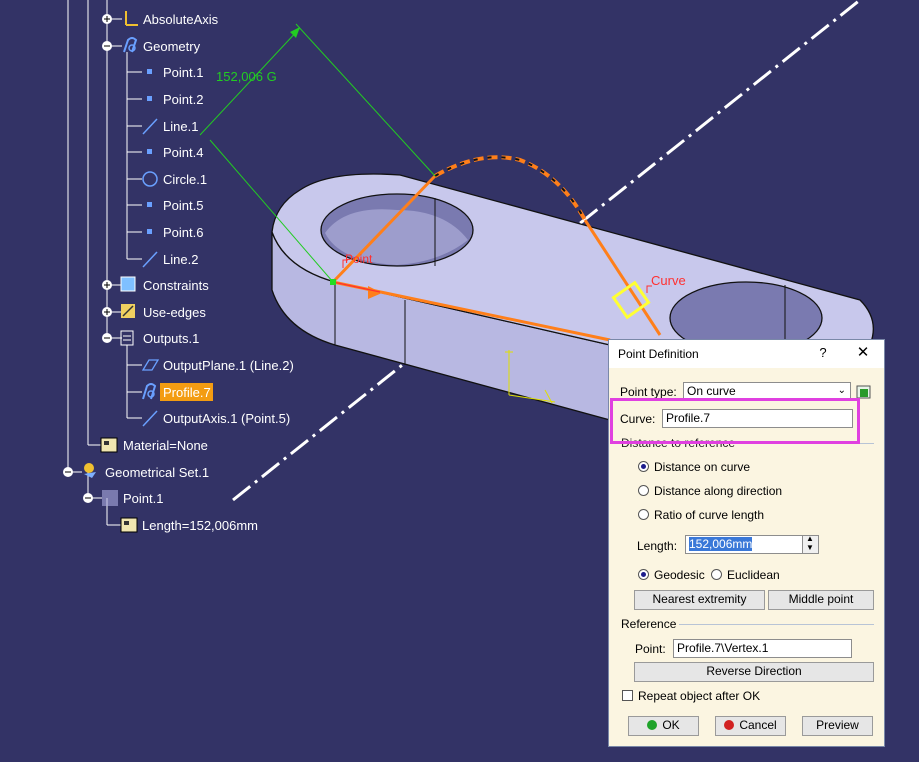 Image resolution: width=919 pixels, height=762 pixels. I want to click on tree-item-gs-point1: Point.1, so click(143, 498).